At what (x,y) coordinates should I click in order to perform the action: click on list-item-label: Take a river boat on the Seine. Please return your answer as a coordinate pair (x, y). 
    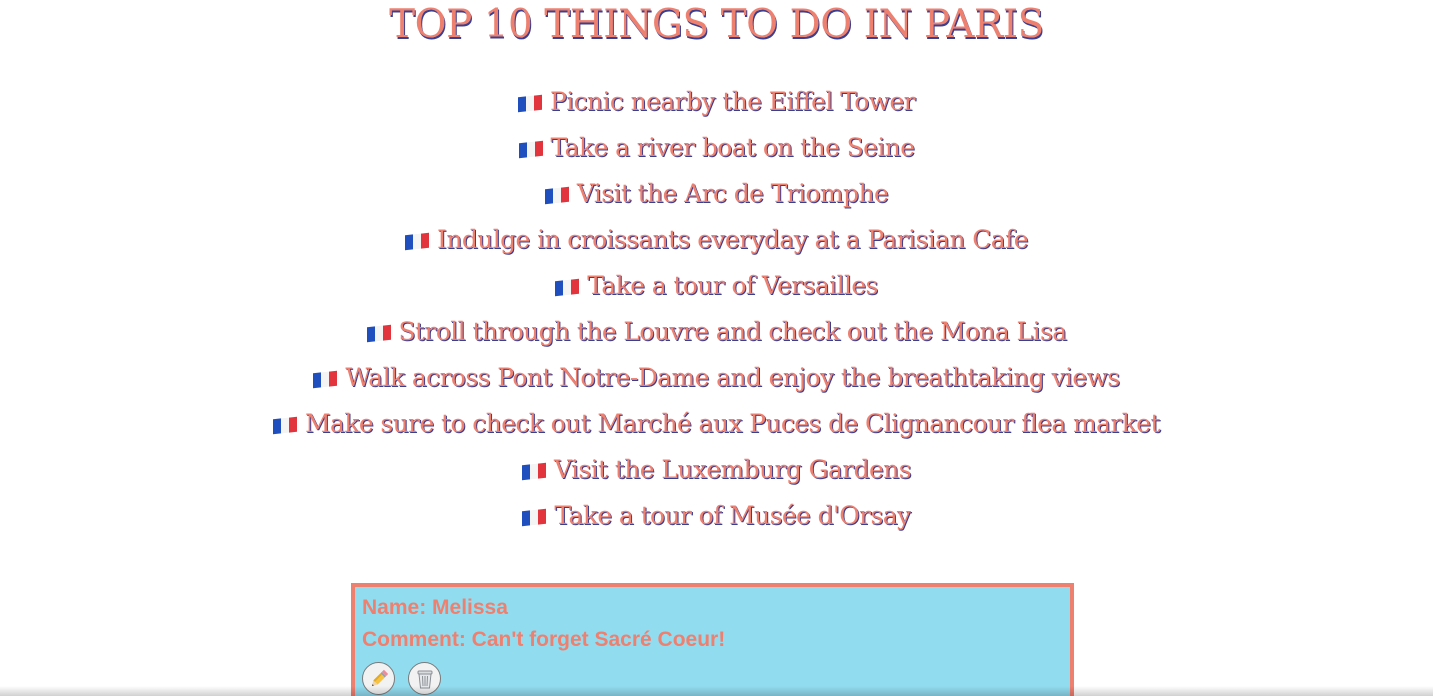
    Looking at the image, I should click on (733, 147).